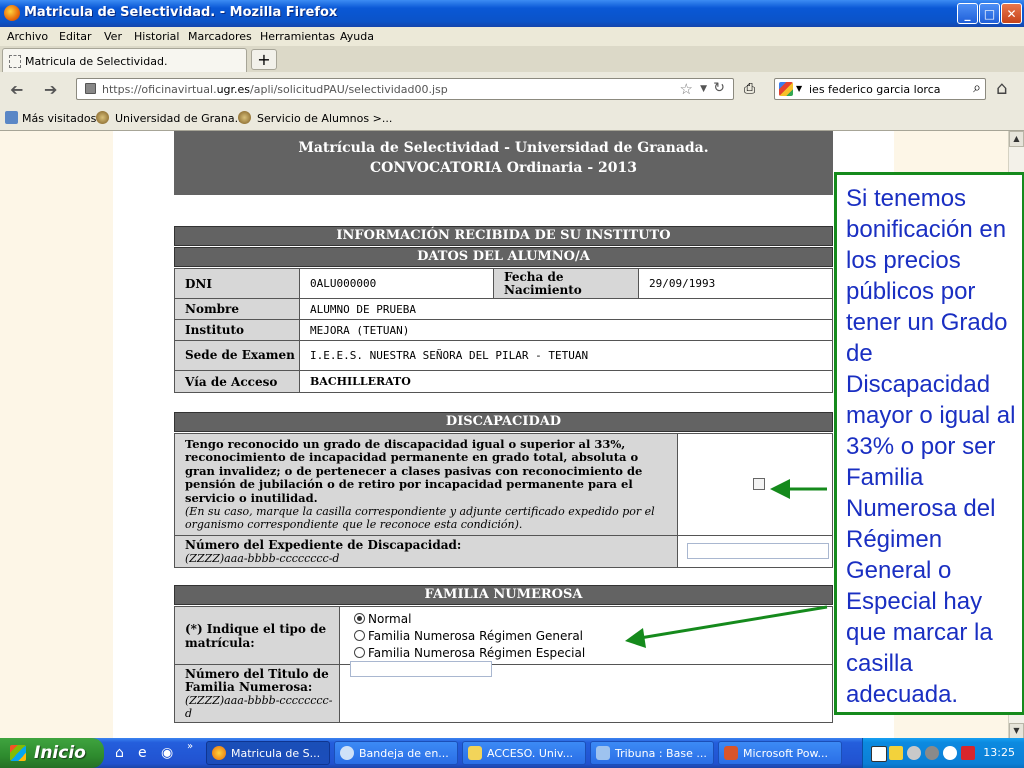  What do you see at coordinates (75, 36) in the screenshot?
I see `menu-editar: Editar` at bounding box center [75, 36].